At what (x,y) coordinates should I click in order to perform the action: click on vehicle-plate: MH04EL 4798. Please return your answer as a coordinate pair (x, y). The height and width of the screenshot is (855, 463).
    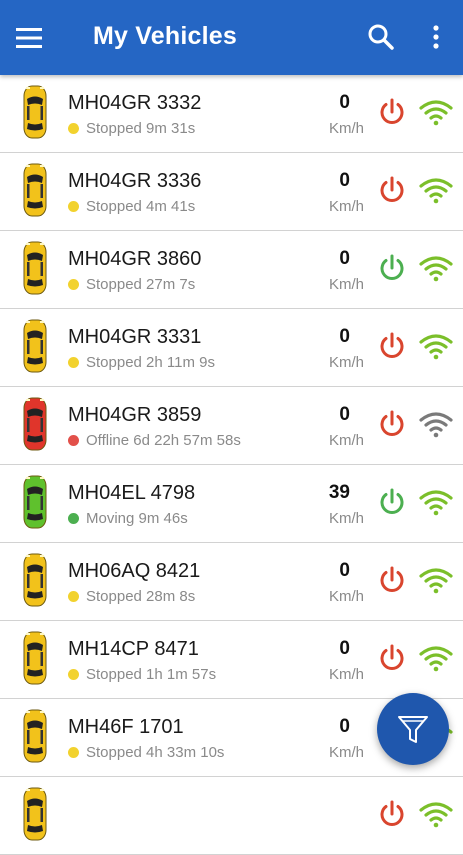
    Looking at the image, I should click on (132, 493).